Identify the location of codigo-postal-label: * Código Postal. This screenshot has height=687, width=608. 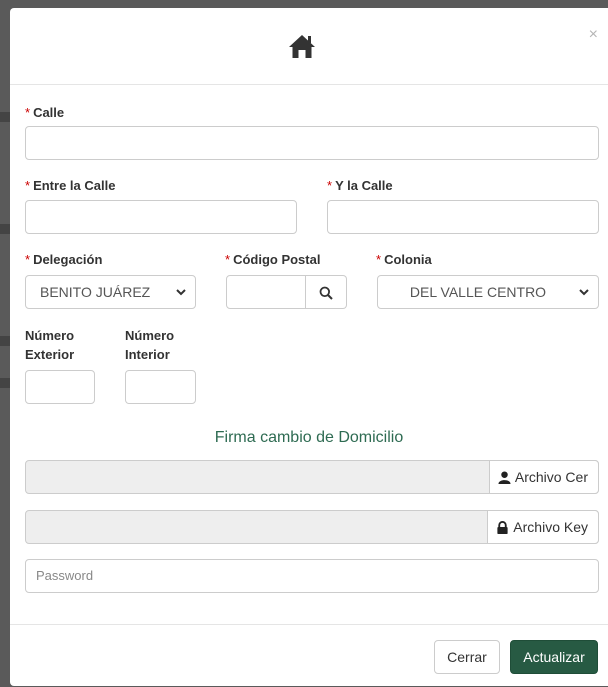
(272, 259).